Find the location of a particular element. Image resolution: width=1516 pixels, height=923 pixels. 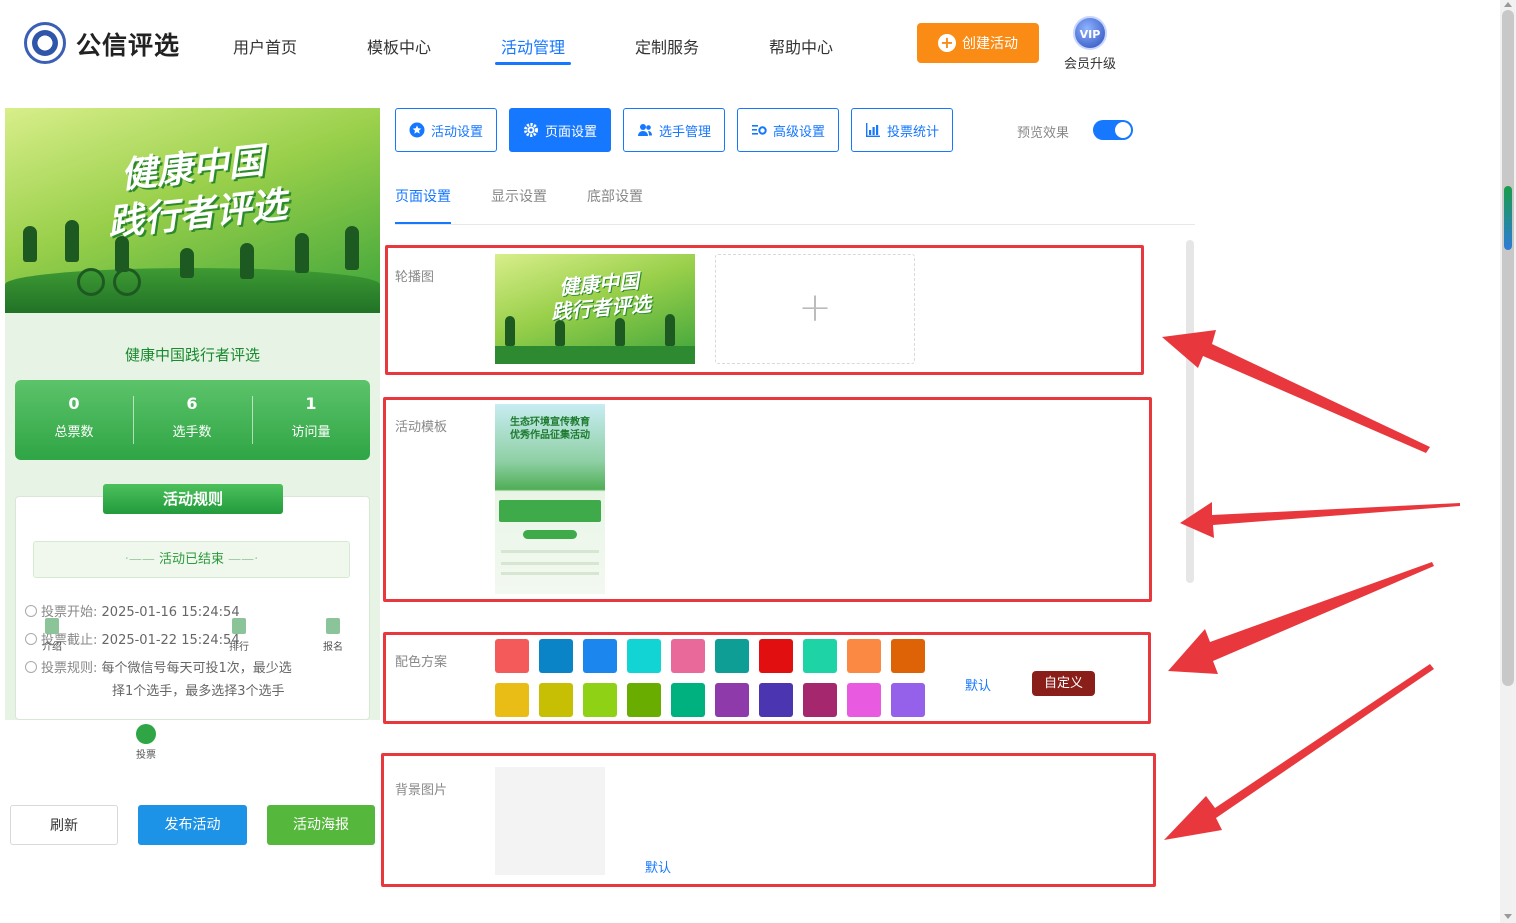

carousel-label: 轮播图 is located at coordinates (415, 277).